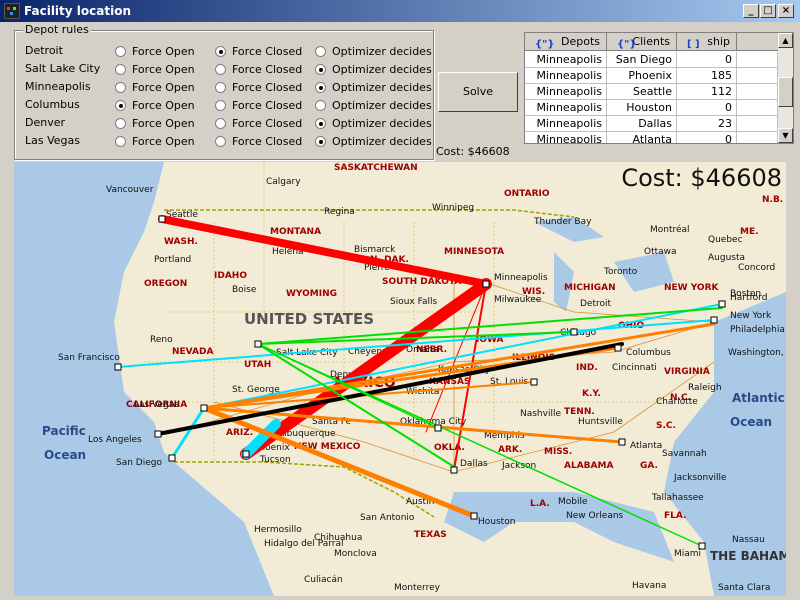 The height and width of the screenshot is (600, 800). Describe the element at coordinates (707, 76) in the screenshot. I see `grid-cell: 185` at that location.